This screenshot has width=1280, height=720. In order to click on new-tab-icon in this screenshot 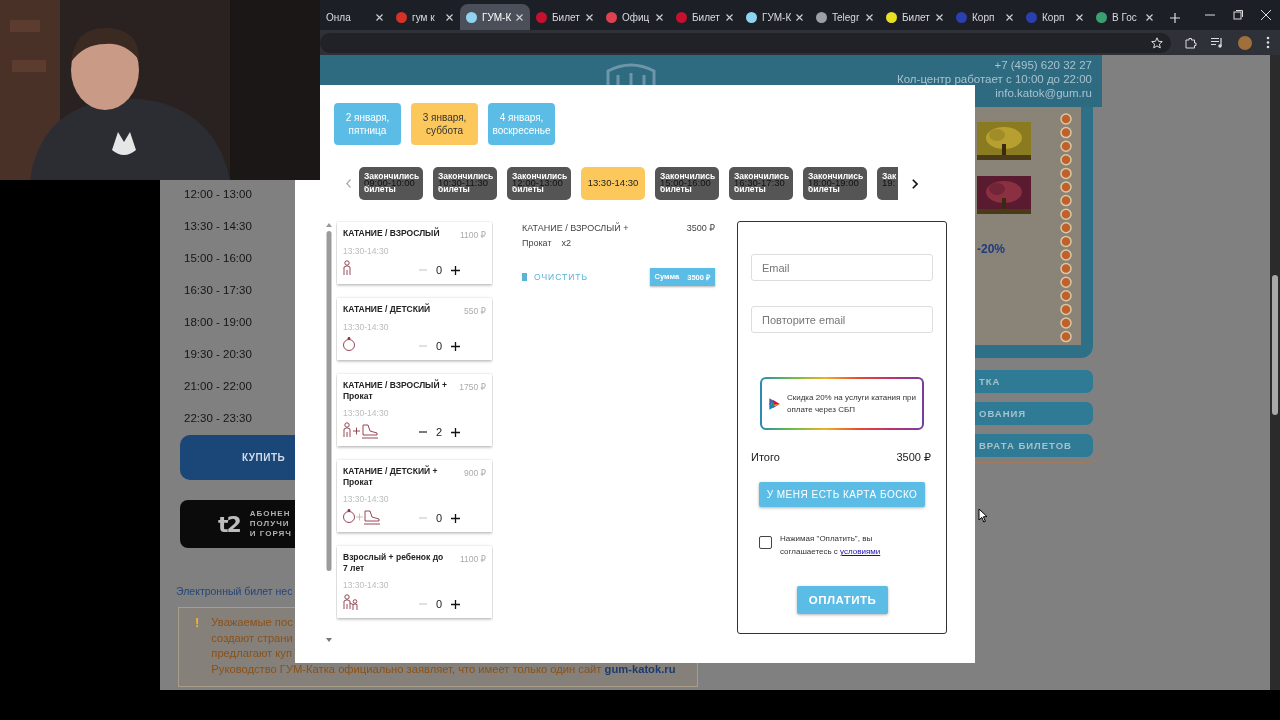, I will do `click(1175, 18)`.